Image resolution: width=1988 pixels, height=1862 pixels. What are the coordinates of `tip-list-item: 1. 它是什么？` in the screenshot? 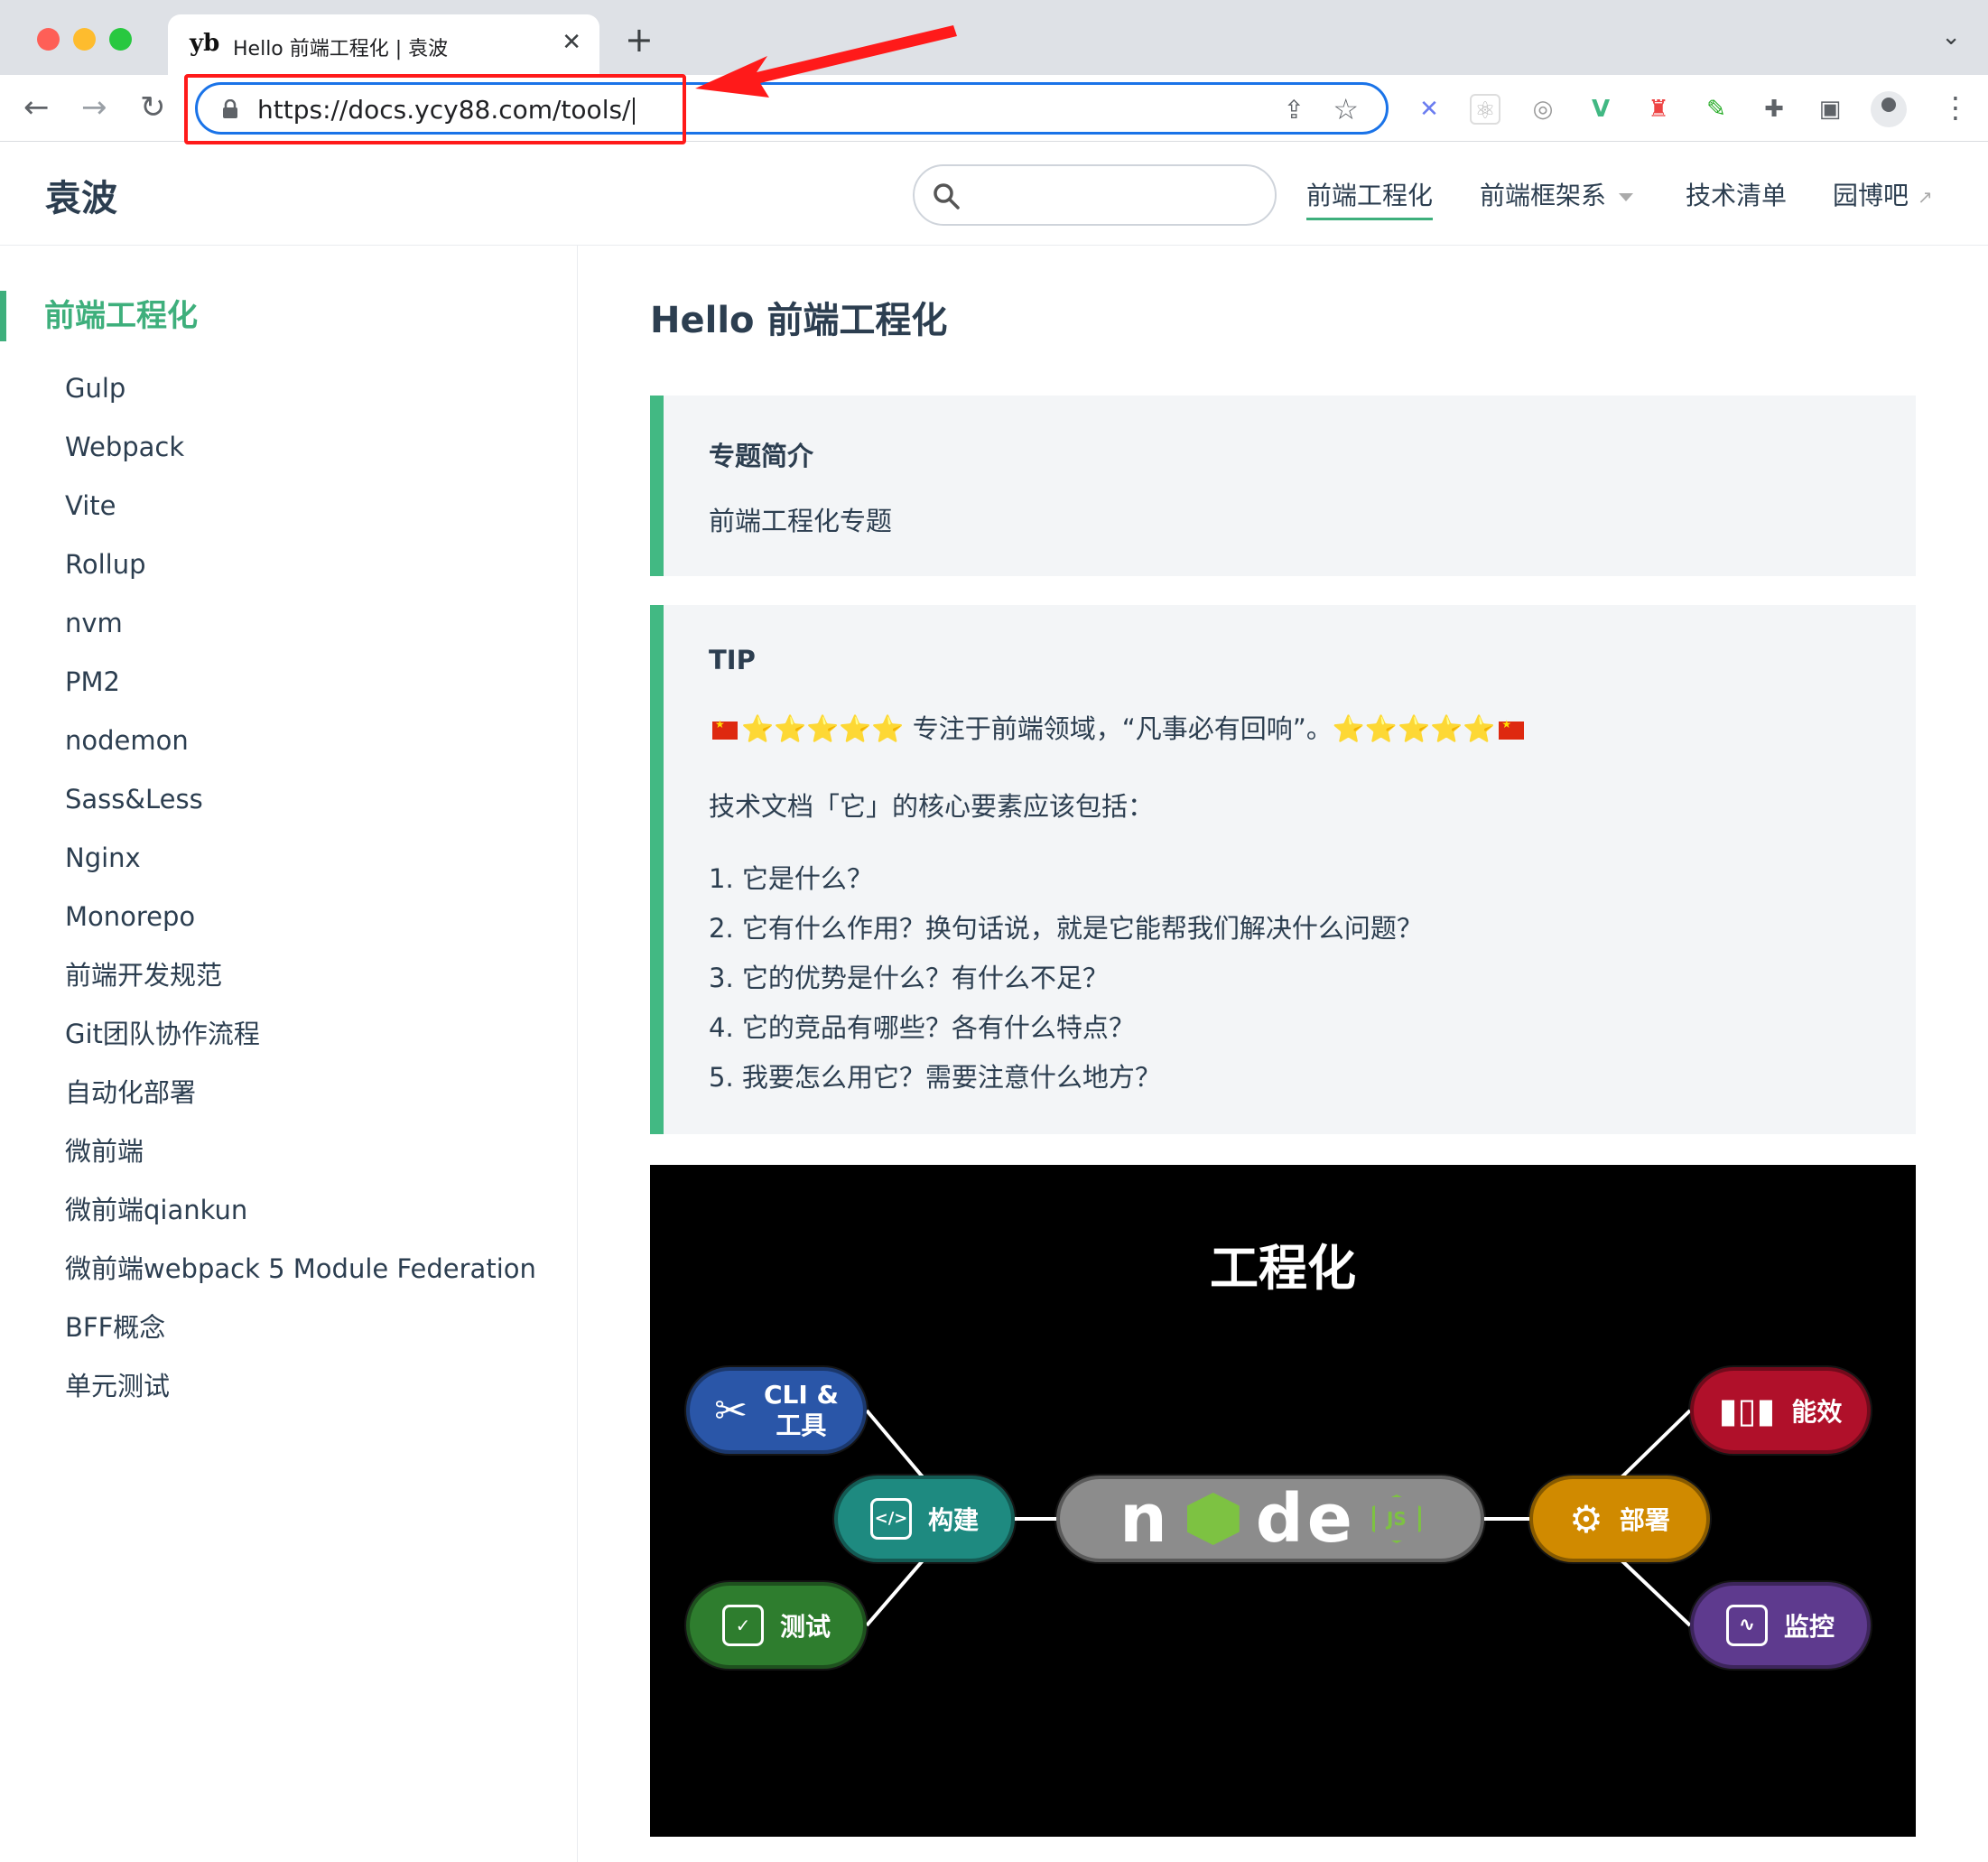 It's located at (791, 878).